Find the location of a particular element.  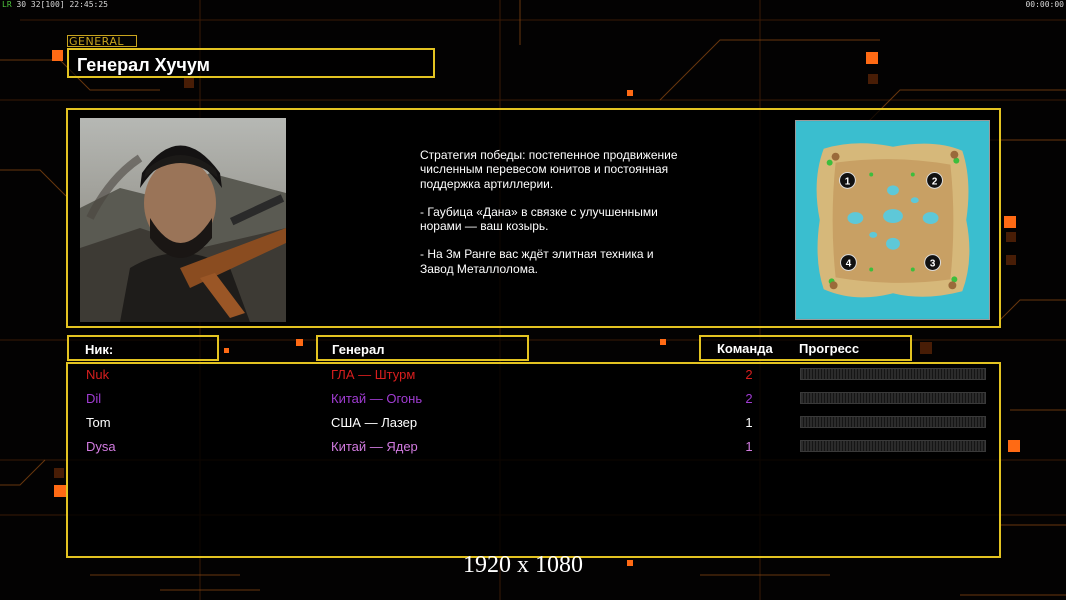

general-portrait is located at coordinates (183, 220).